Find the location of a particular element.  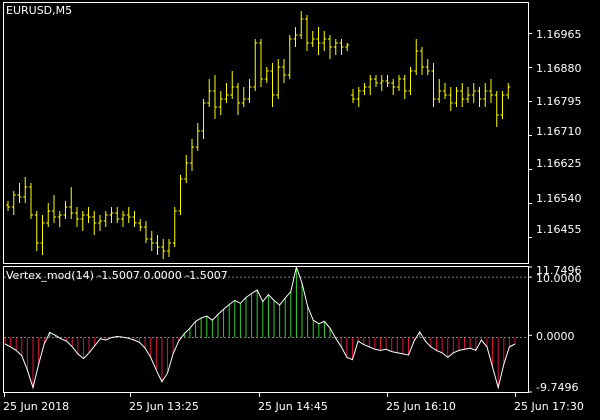

price-label-6: 1.16540 is located at coordinates (559, 198).